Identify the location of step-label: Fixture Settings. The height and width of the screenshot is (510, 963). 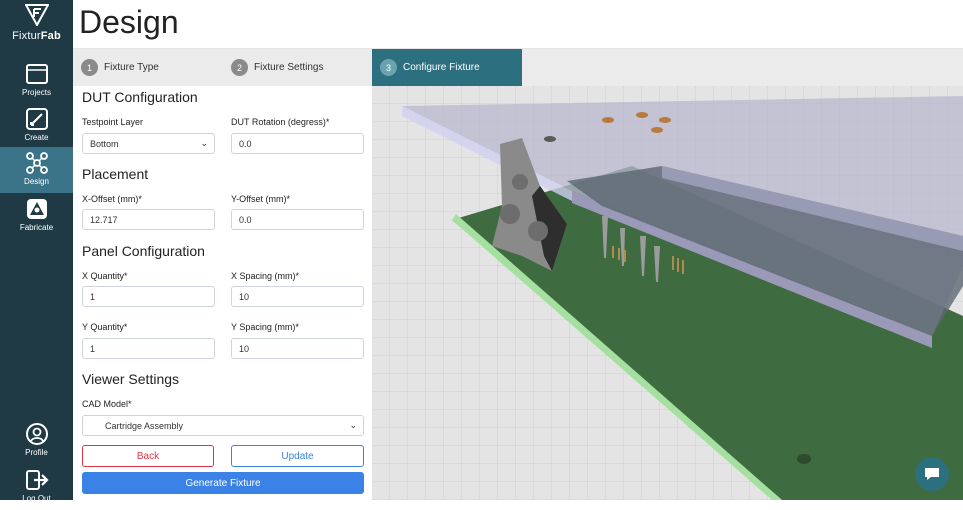
(289, 67).